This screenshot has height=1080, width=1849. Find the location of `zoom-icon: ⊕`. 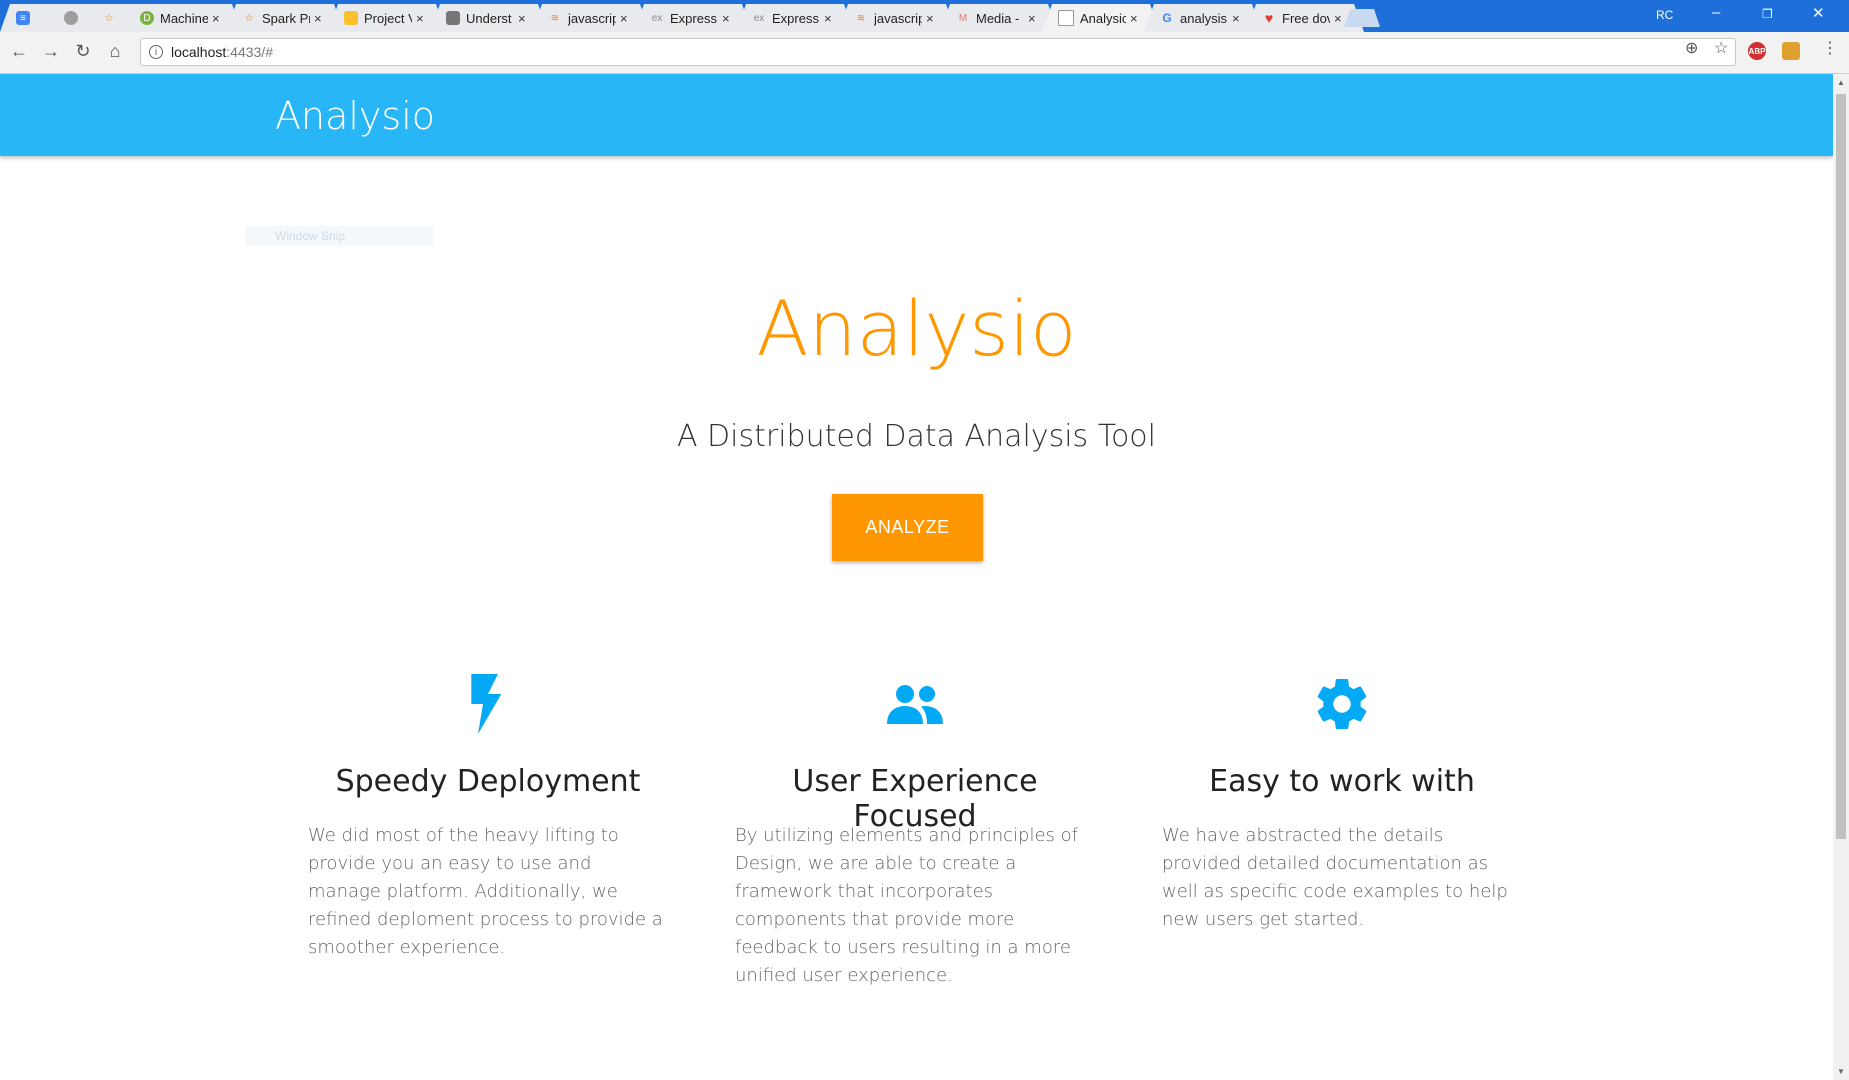

zoom-icon: ⊕ is located at coordinates (1691, 48).